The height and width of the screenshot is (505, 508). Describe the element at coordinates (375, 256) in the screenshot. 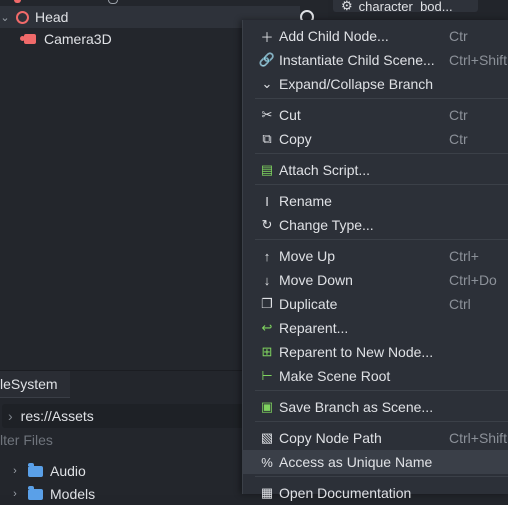

I see `menu-item-move-up: ↑ Move Up Ctrl+` at that location.